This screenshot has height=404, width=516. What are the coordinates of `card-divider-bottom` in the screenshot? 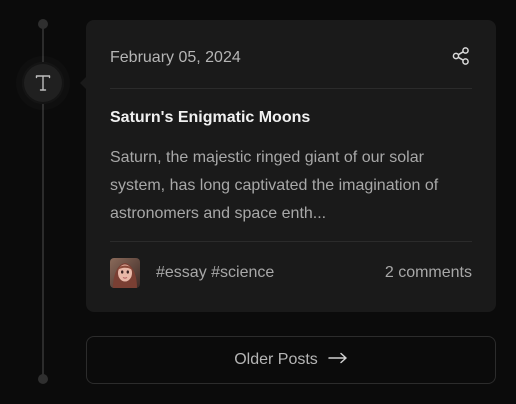 It's located at (291, 241).